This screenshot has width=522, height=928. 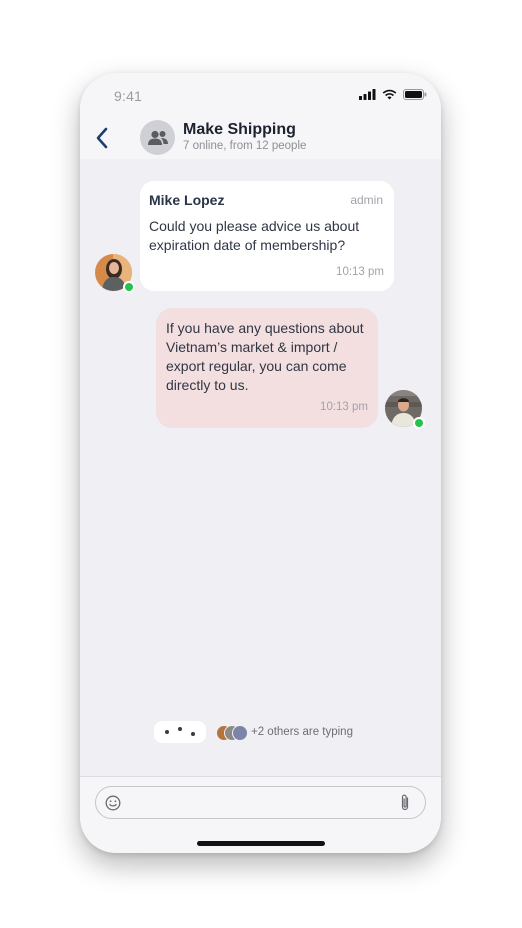 I want to click on back-button, so click(x=103, y=138).